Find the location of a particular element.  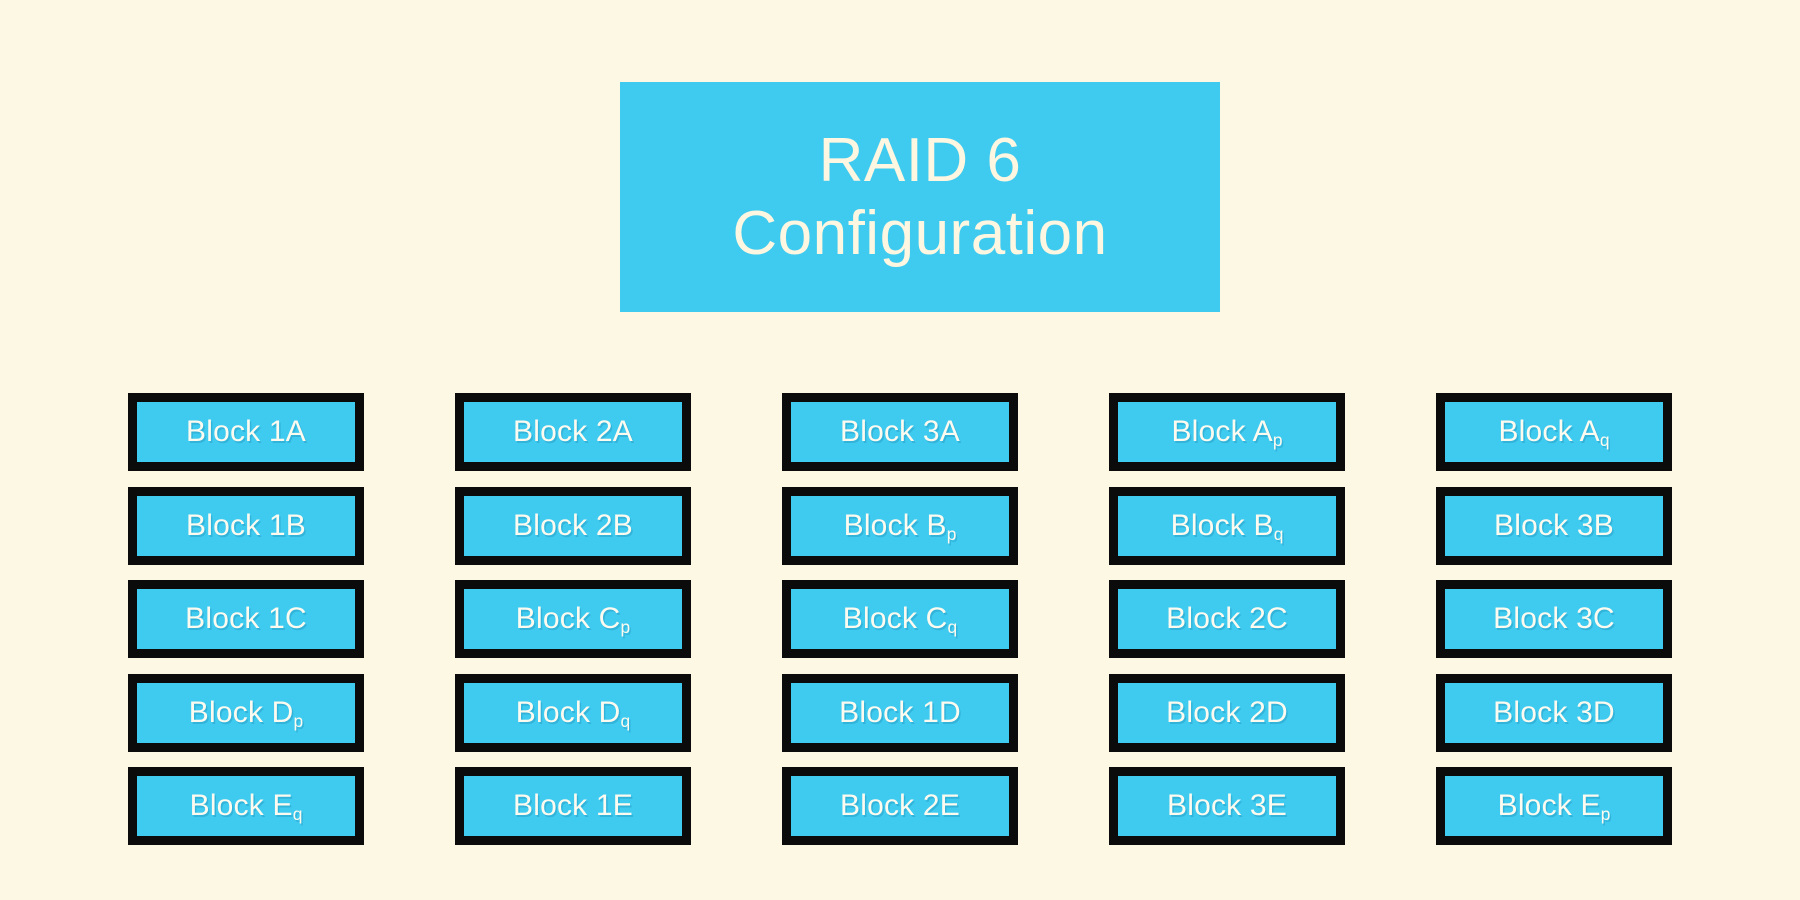

title-line-secondary: Configuration is located at coordinates (920, 233).